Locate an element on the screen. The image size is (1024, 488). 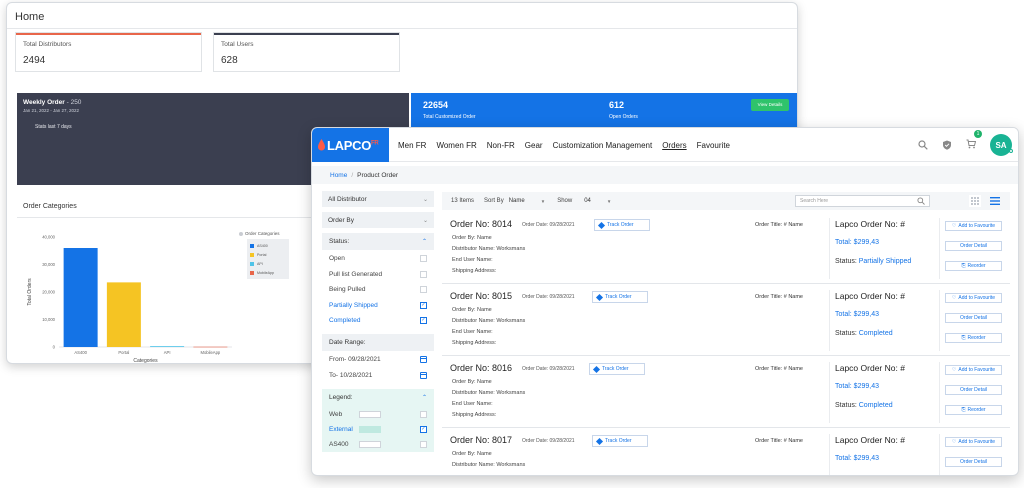
stat-card-users: Total Users 628 is located at coordinates (306, 52).